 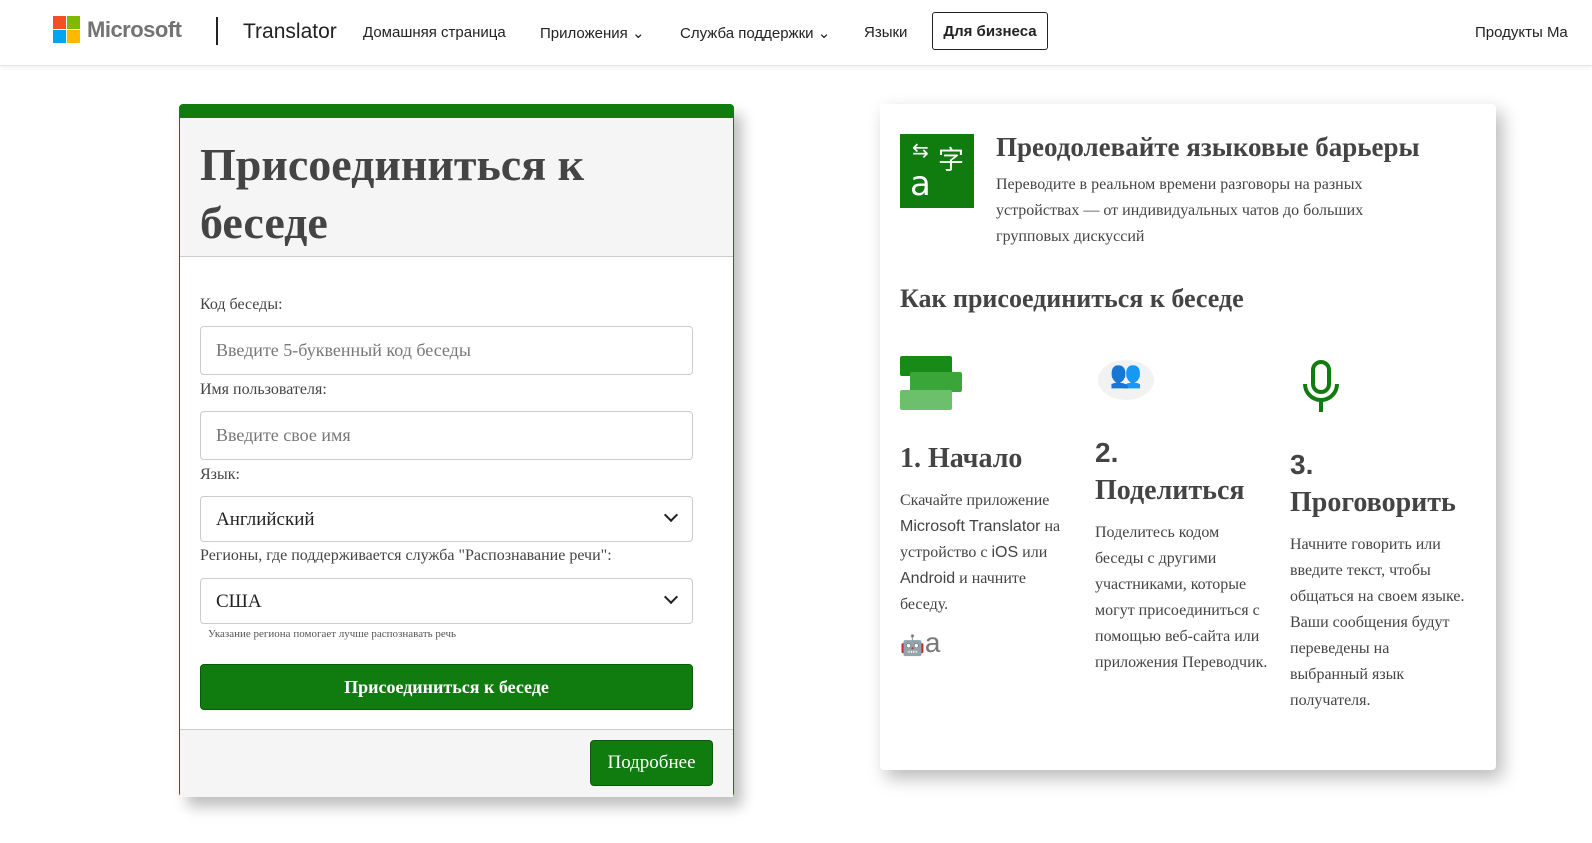 What do you see at coordinates (912, 645) in the screenshot?
I see `android-icon: 🤖` at bounding box center [912, 645].